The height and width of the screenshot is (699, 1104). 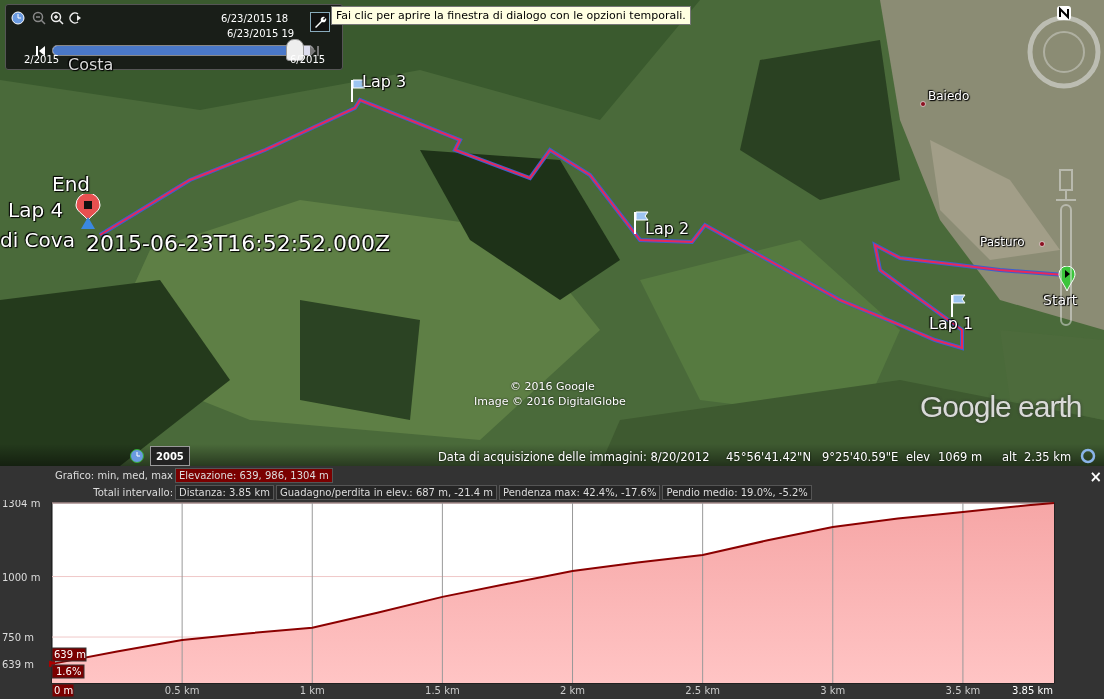 What do you see at coordinates (511, 15) in the screenshot?
I see `tooltip: Fai clic per aprire la finestra di dialogo con le opzioni temporali.` at bounding box center [511, 15].